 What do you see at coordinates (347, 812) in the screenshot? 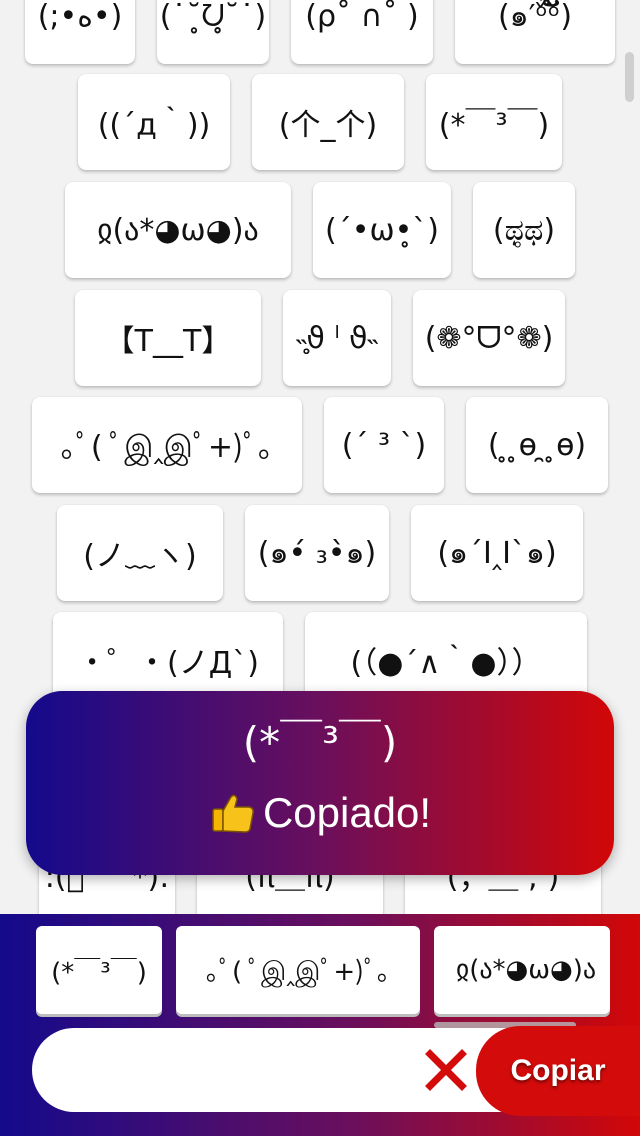
I see `toast-text: Copiado!` at bounding box center [347, 812].